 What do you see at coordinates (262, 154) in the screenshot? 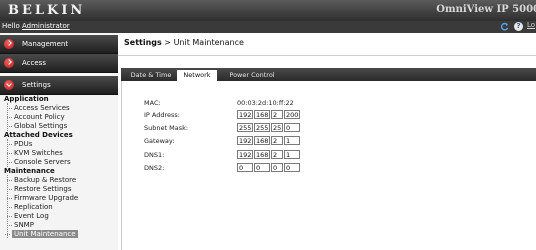
I see `dns1-octet-2-input` at bounding box center [262, 154].